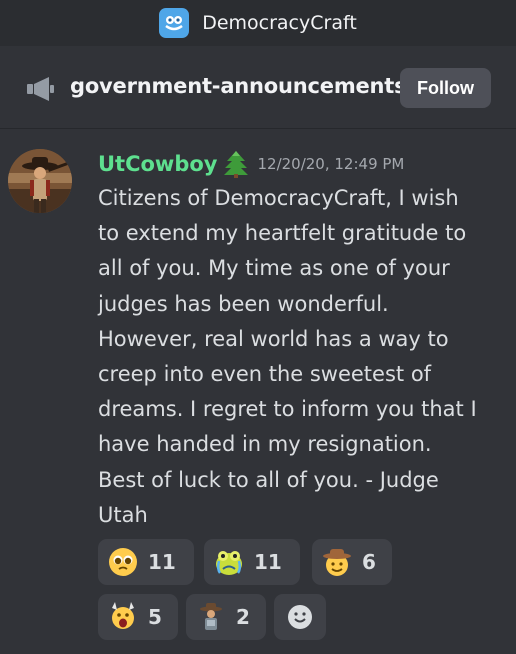 The height and width of the screenshot is (654, 516). What do you see at coordinates (229, 562) in the screenshot?
I see `crying-emoji-icon` at bounding box center [229, 562].